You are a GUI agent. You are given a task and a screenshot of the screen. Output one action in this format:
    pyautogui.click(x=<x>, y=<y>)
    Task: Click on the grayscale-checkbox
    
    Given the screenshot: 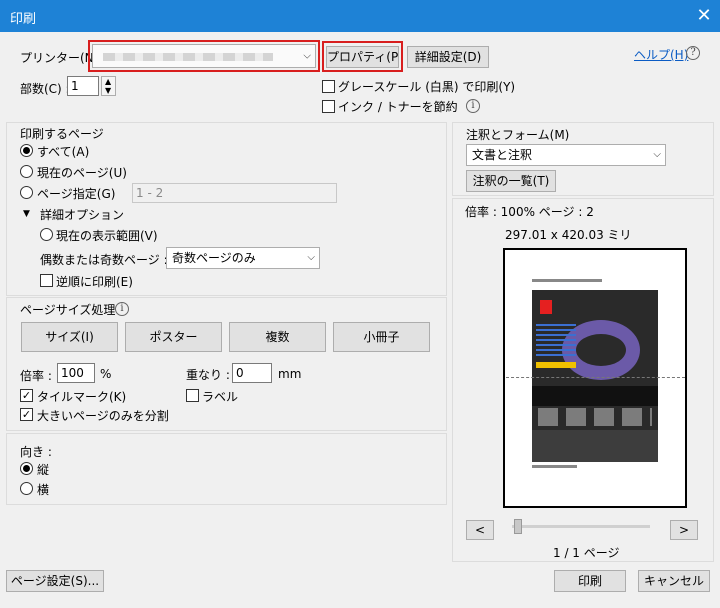 What is the action you would take?
    pyautogui.click(x=328, y=86)
    